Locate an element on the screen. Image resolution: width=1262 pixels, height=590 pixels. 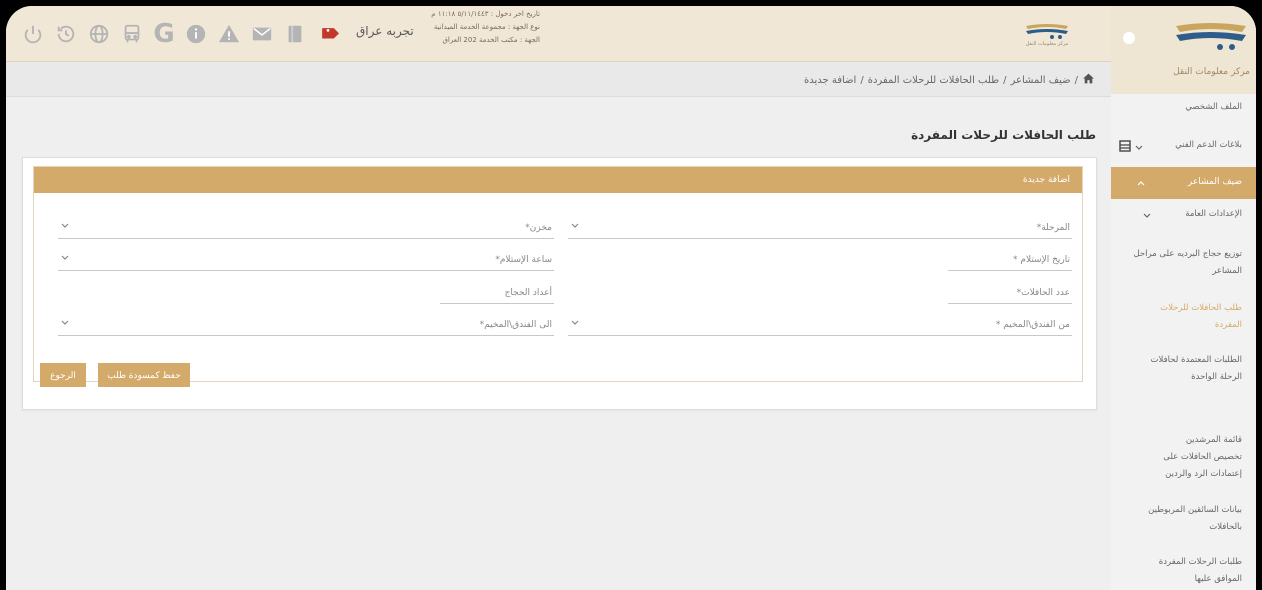
list-icon is located at coordinates (1125, 146).